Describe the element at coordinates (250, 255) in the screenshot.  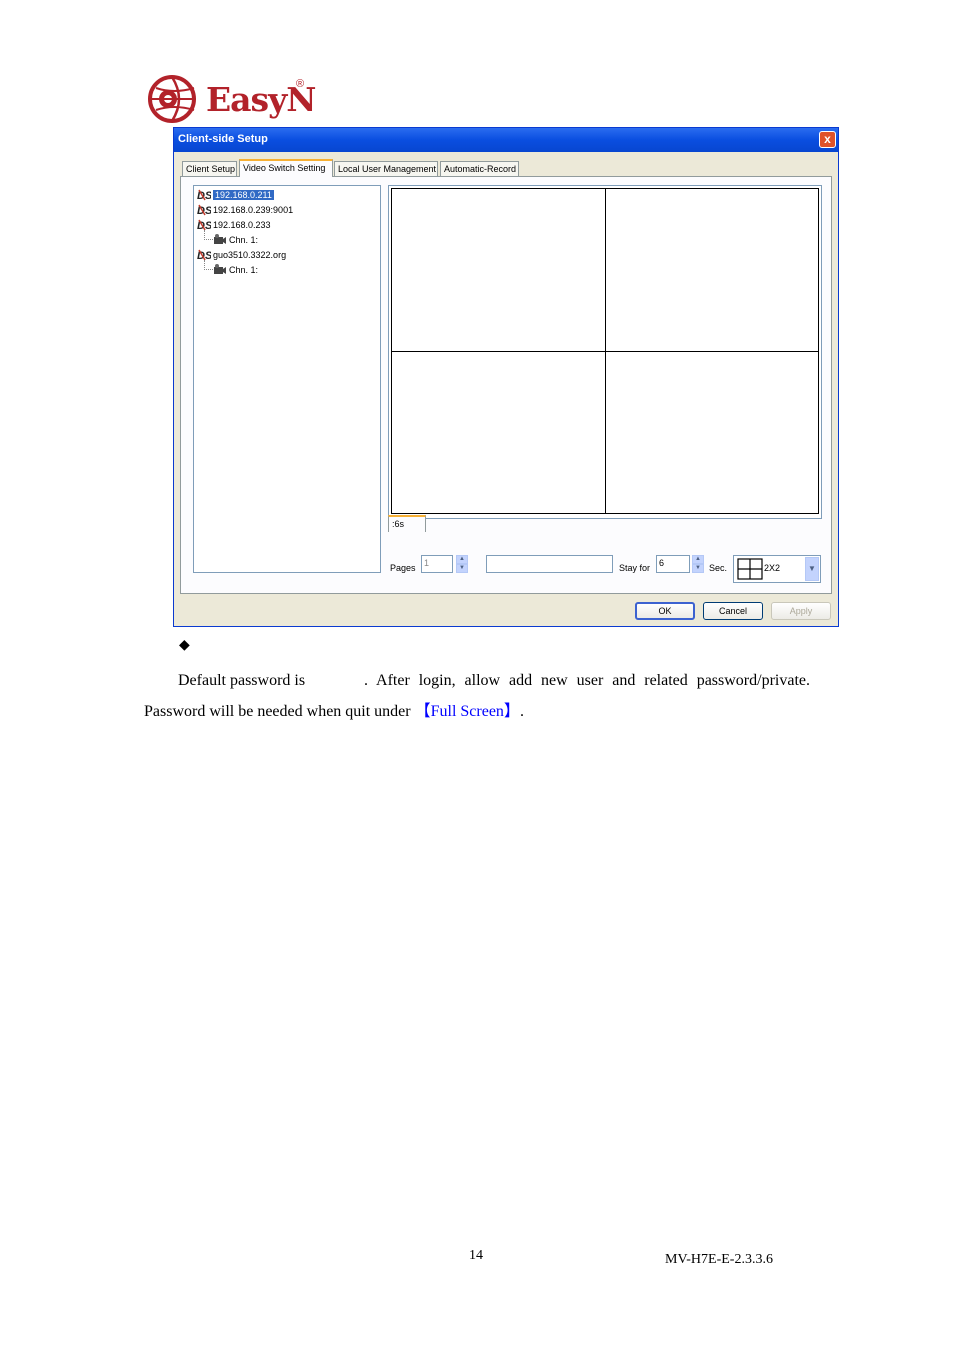
I see `tree-item-label: guo3510.3322.org` at that location.